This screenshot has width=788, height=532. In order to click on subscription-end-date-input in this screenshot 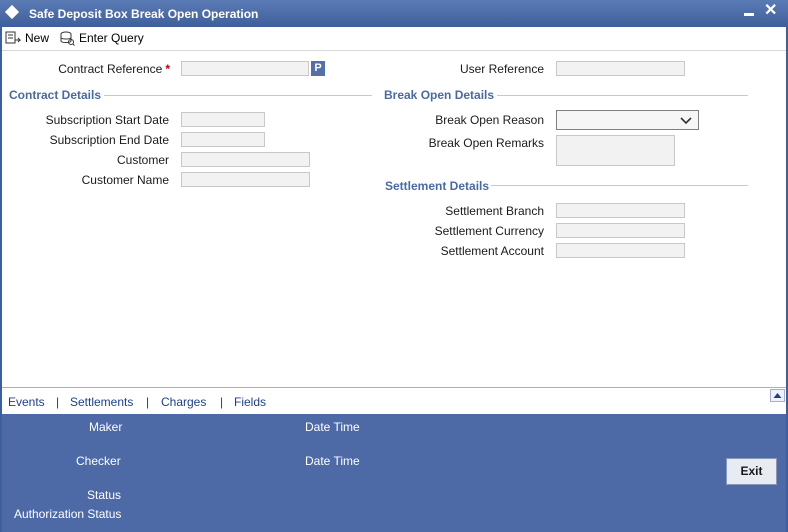, I will do `click(223, 139)`.